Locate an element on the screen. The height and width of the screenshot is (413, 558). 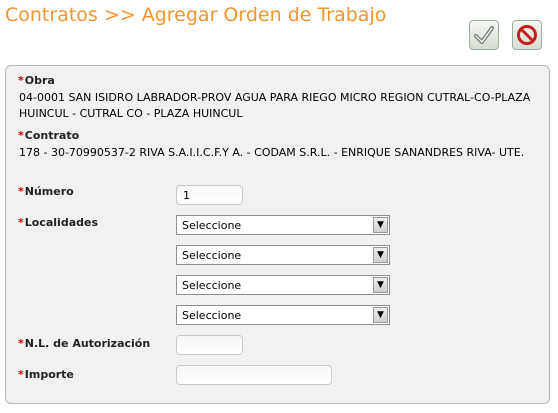
localidad-select-4: Seleccione ▼ is located at coordinates (283, 315).